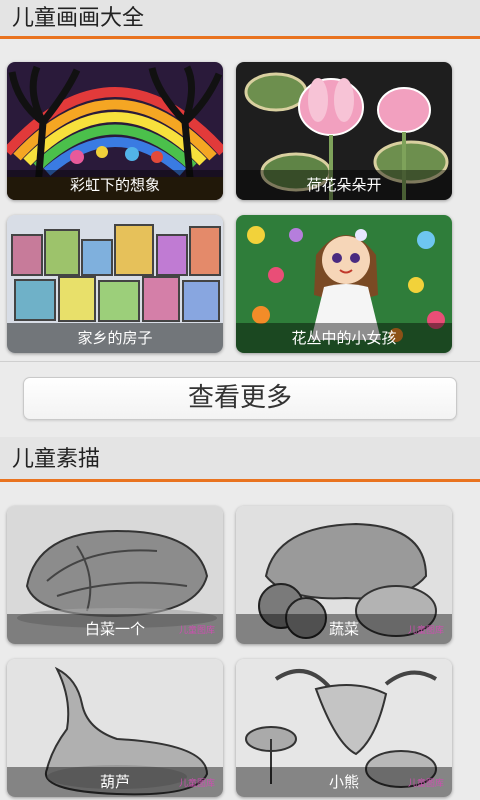 Image resolution: width=480 pixels, height=800 pixels. Describe the element at coordinates (56, 459) in the screenshot. I see `section-title: 儿童素描` at that location.